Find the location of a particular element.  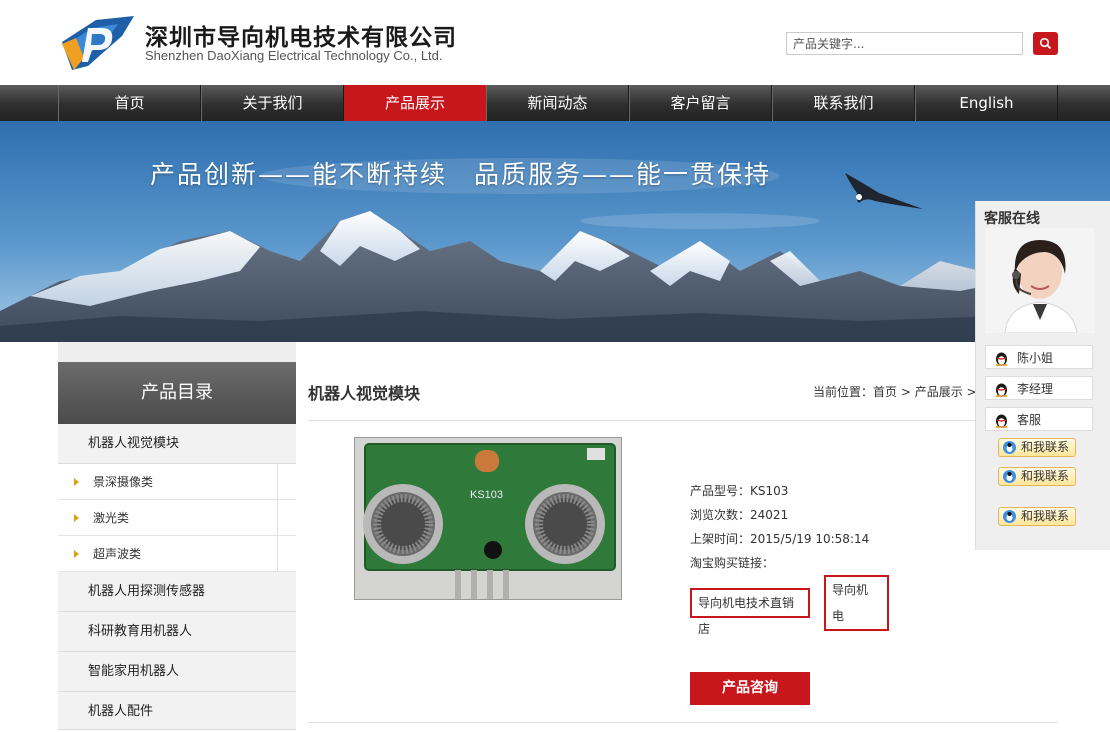

company-logo-icon is located at coordinates (98, 43).